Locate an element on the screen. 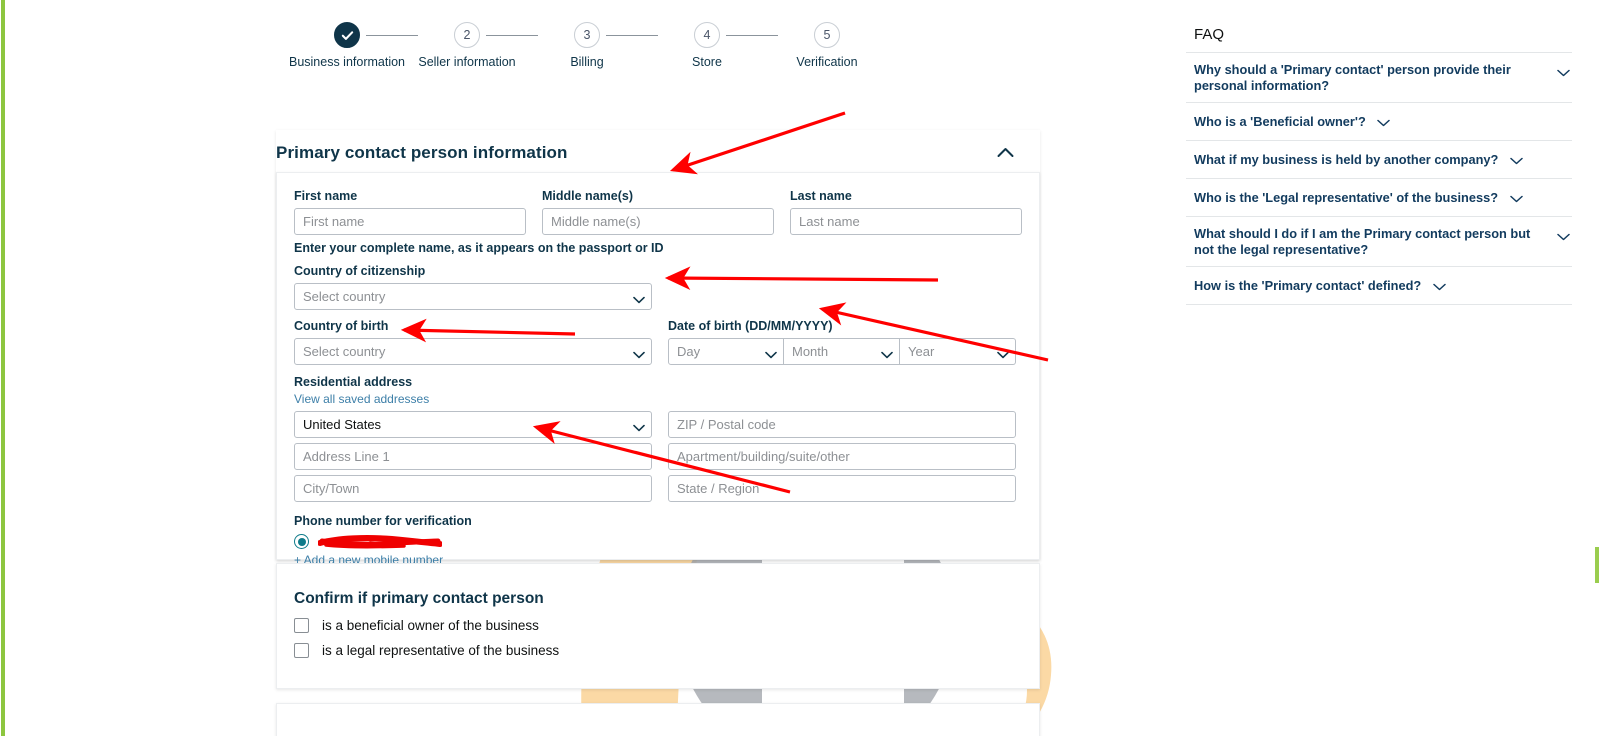  phone-number-option is located at coordinates (658, 541).